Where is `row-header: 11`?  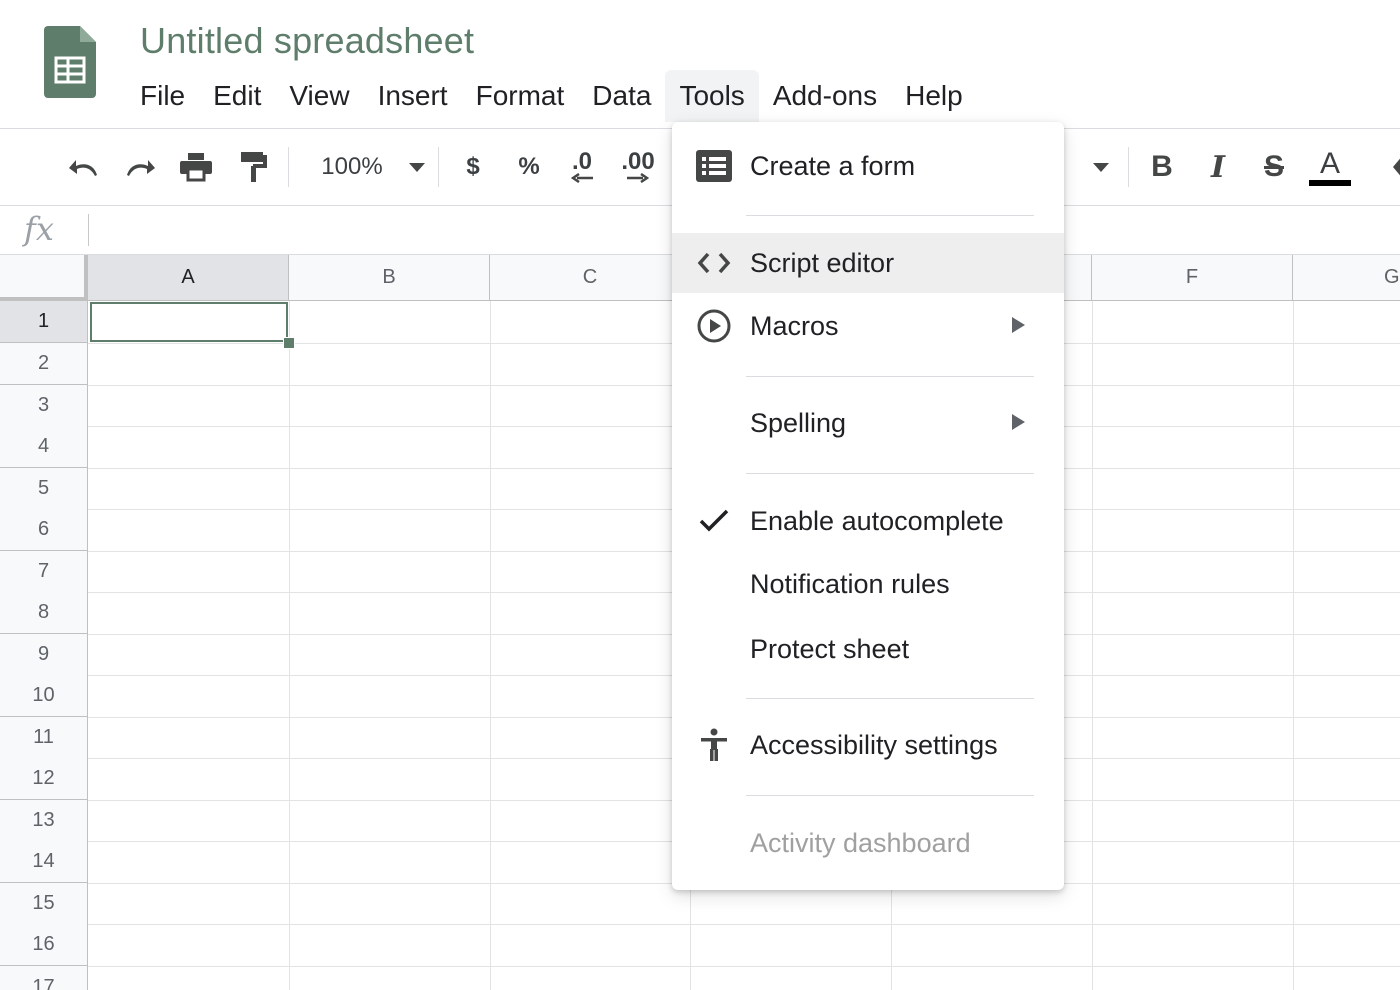 row-header: 11 is located at coordinates (44, 738).